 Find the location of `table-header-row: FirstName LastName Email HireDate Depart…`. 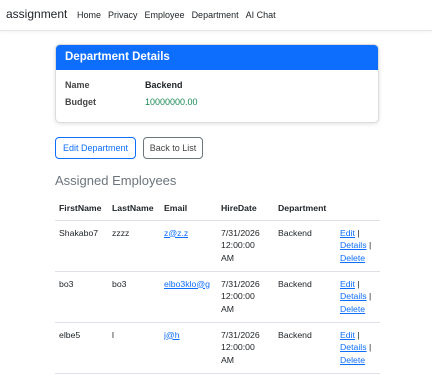

table-header-row: FirstName LastName Email HireDate Depart… is located at coordinates (217, 209).